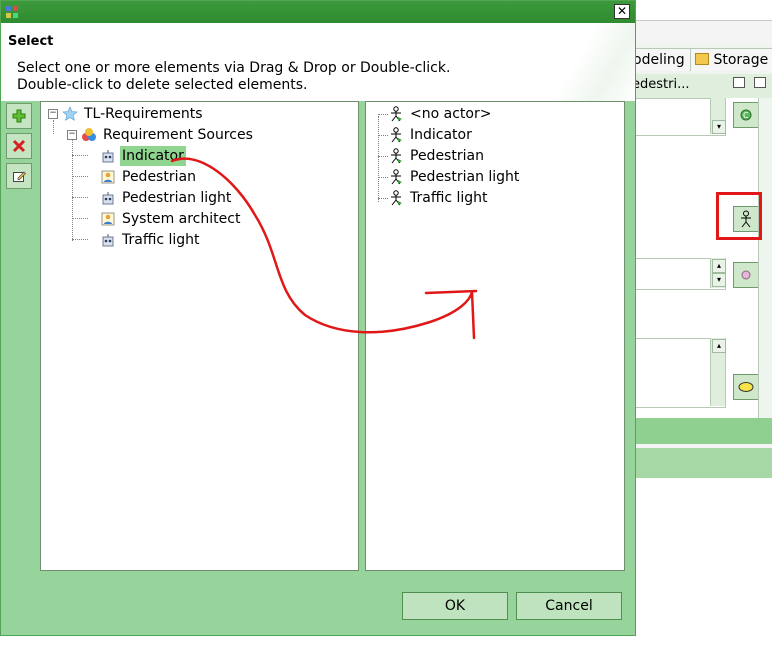 The height and width of the screenshot is (655, 772). What do you see at coordinates (702, 566) in the screenshot?
I see `background-lower-area` at bounding box center [702, 566].